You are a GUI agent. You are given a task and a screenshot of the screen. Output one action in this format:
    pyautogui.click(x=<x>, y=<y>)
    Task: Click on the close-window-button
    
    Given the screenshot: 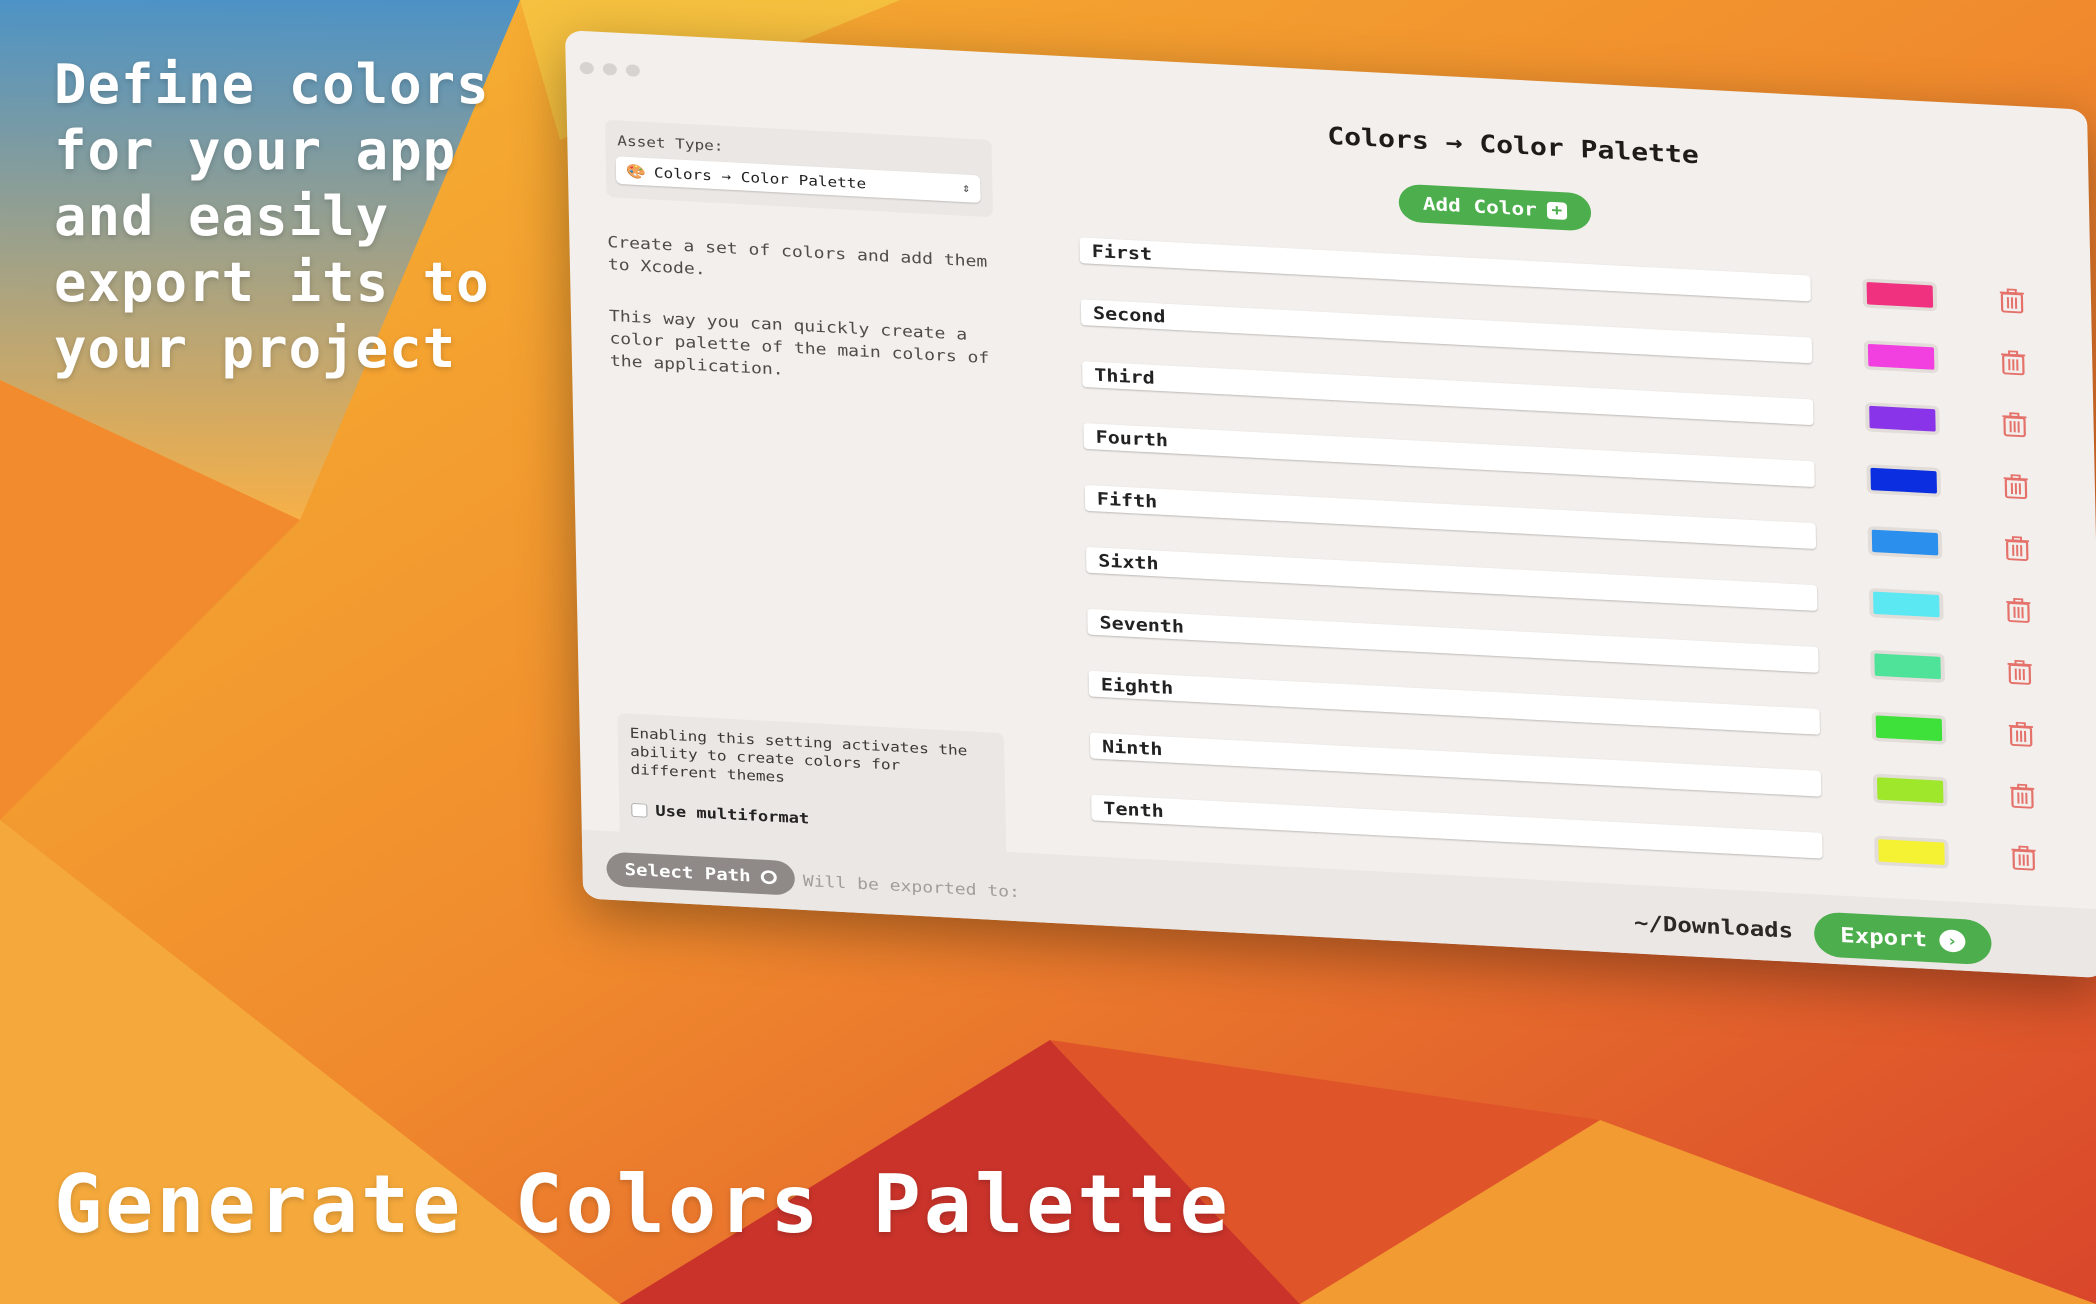 What is the action you would take?
    pyautogui.click(x=586, y=68)
    